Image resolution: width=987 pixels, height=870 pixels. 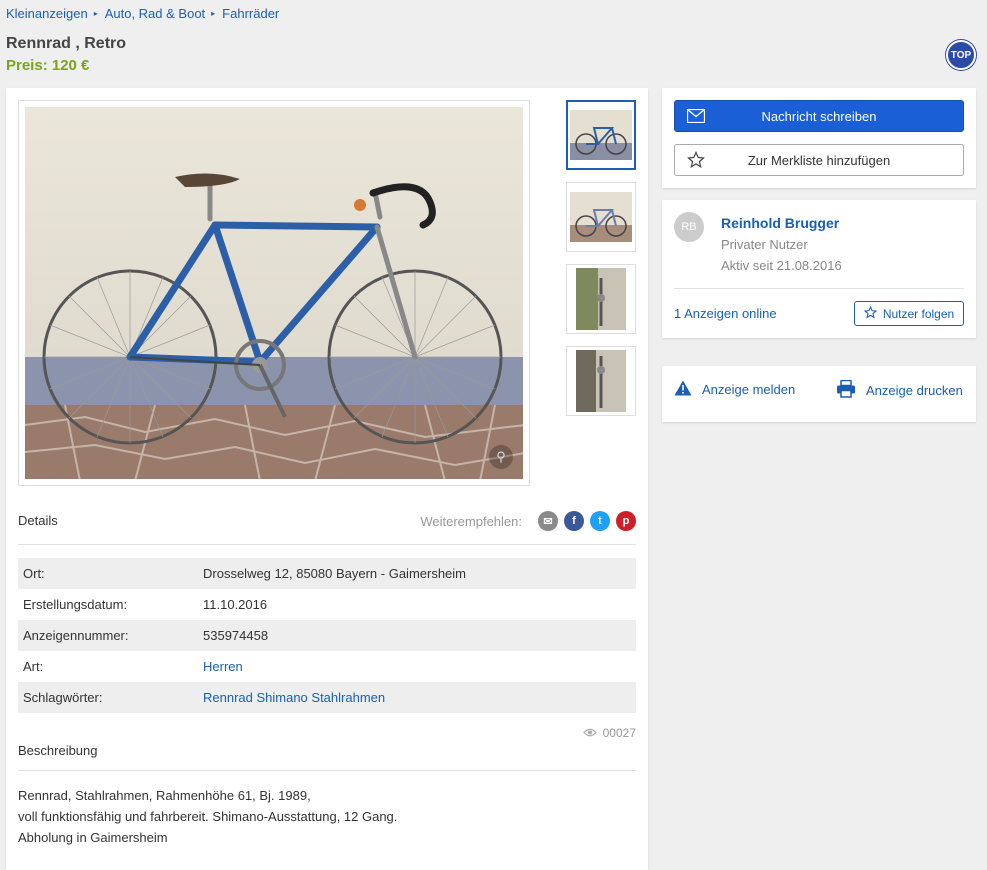 I want to click on thumbnail-list, so click(x=601, y=264).